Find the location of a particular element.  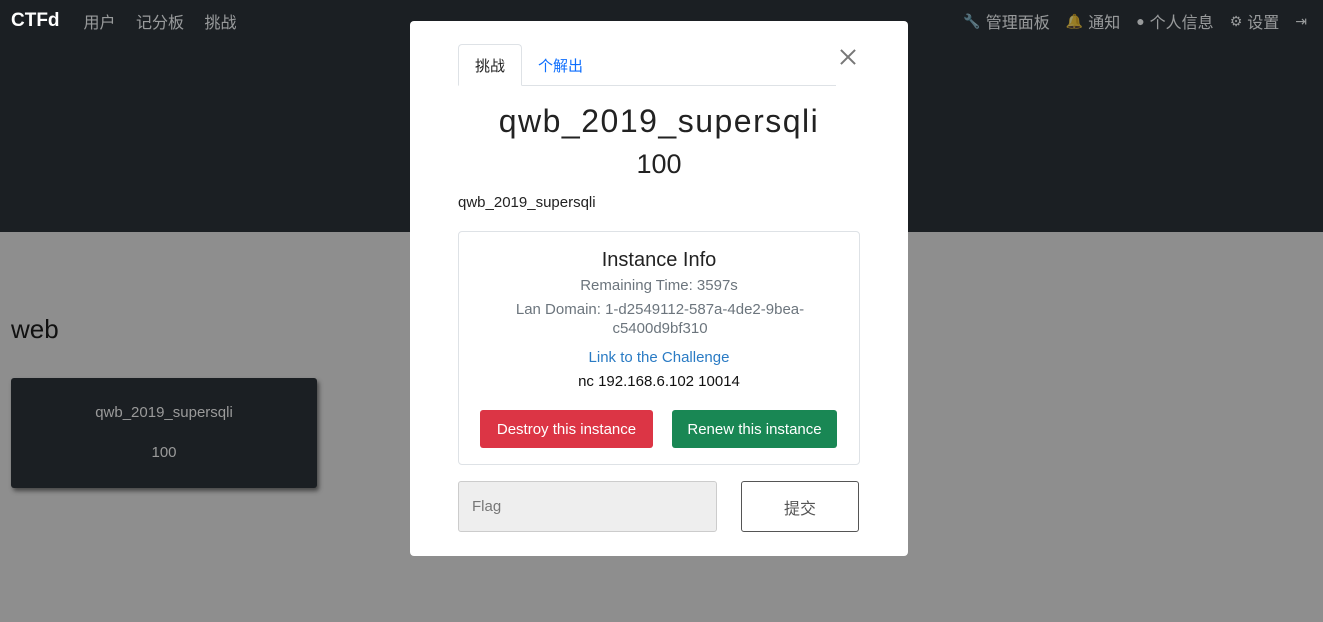

challenge-title: qwb_2019_supersqli is located at coordinates (659, 121).